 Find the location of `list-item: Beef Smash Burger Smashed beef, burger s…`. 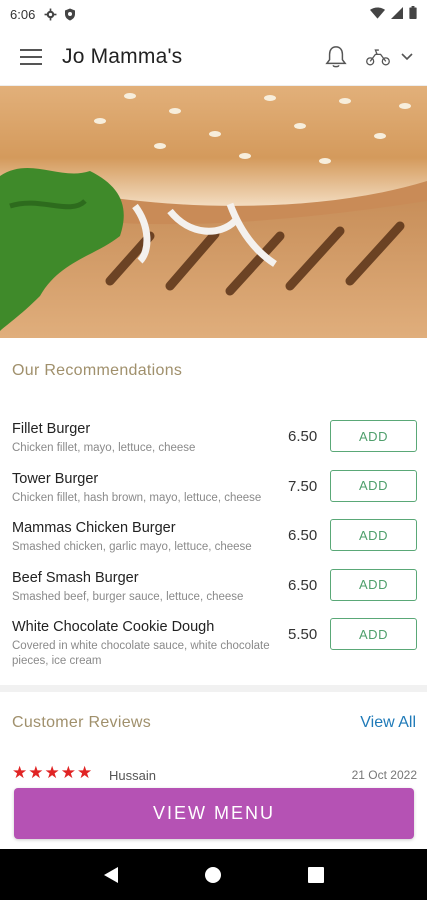

list-item: Beef Smash Burger Smashed beef, burger s… is located at coordinates (213, 593).